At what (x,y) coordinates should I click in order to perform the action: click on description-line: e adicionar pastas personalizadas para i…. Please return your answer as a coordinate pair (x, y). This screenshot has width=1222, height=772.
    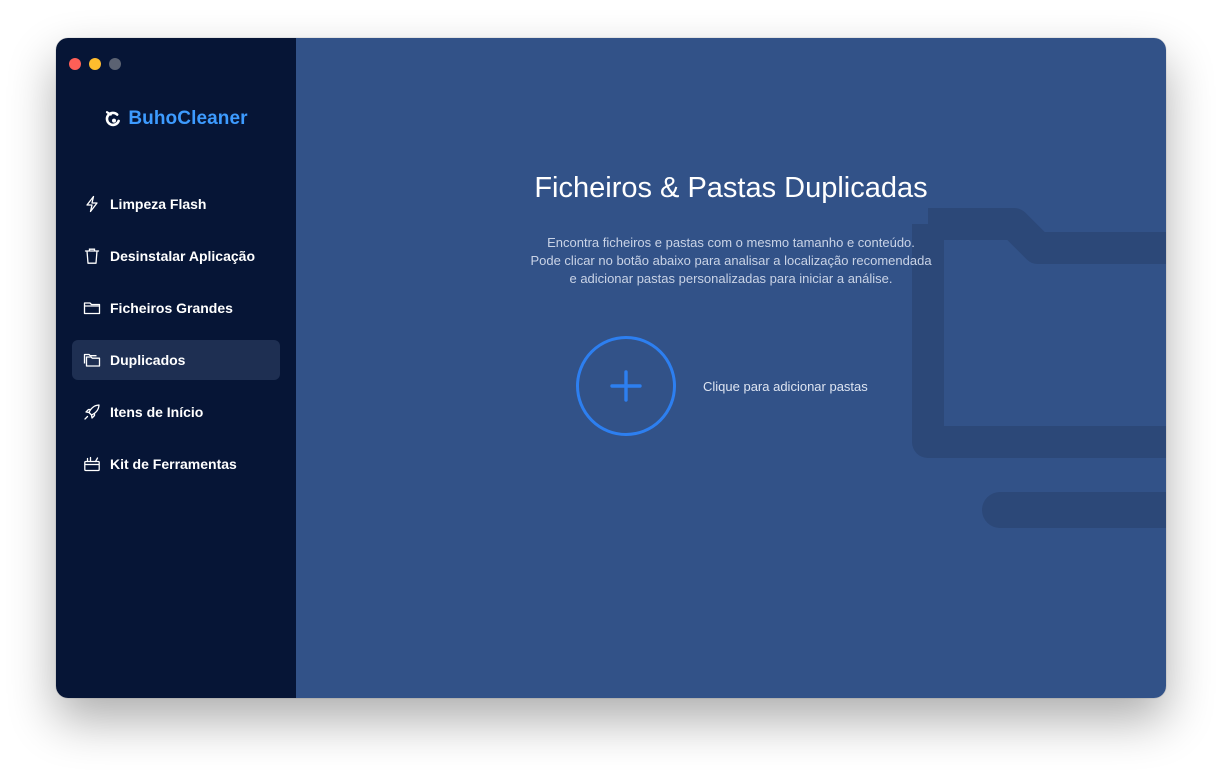
    Looking at the image, I should click on (731, 278).